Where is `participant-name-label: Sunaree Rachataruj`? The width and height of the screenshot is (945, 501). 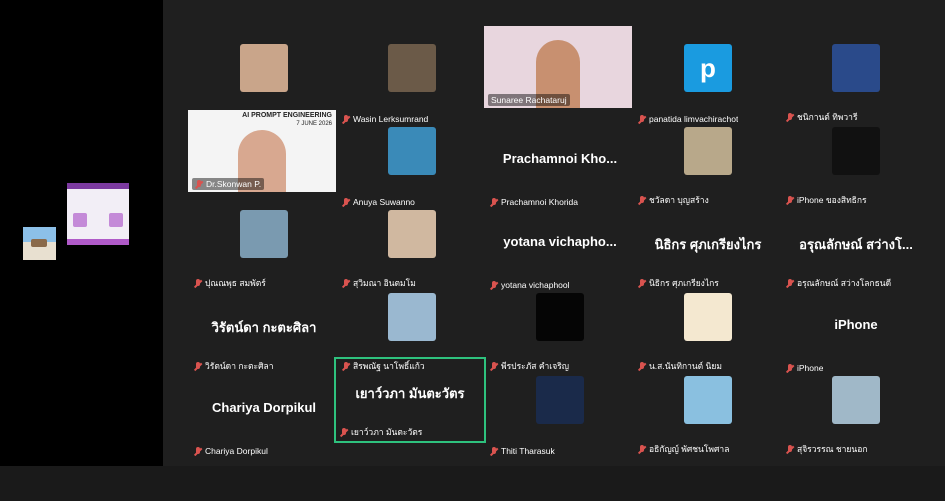
participant-name-label: Sunaree Rachataruj is located at coordinates (529, 100).